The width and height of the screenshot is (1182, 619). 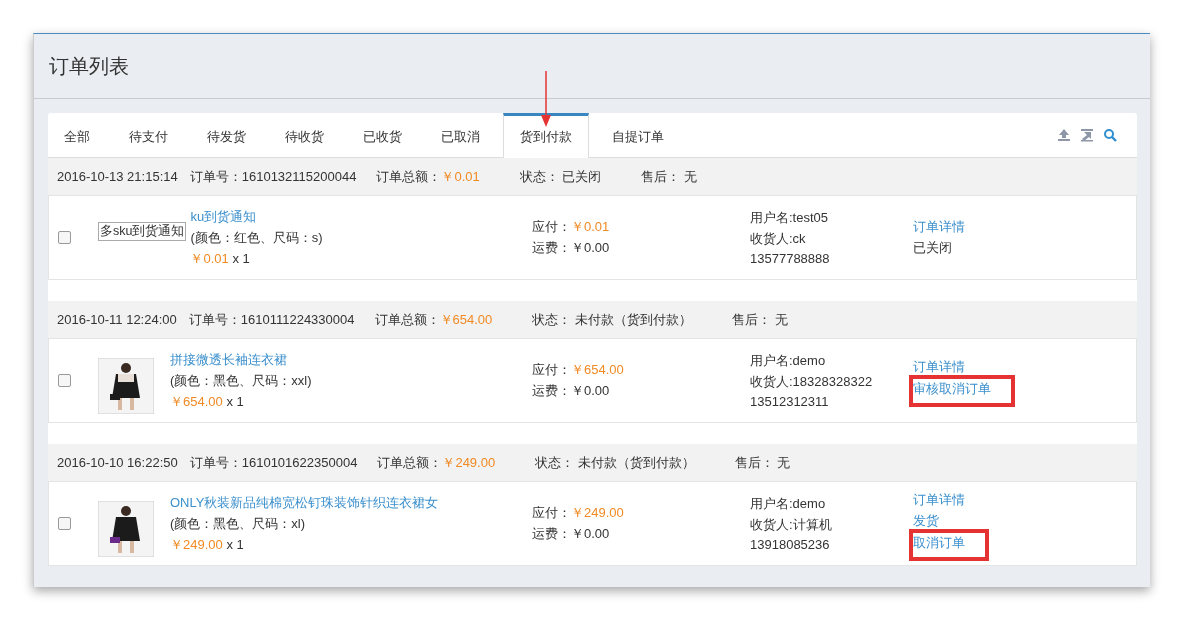 I want to click on product-spec: (颜色：黑色、尺码：xxl), so click(x=241, y=380).